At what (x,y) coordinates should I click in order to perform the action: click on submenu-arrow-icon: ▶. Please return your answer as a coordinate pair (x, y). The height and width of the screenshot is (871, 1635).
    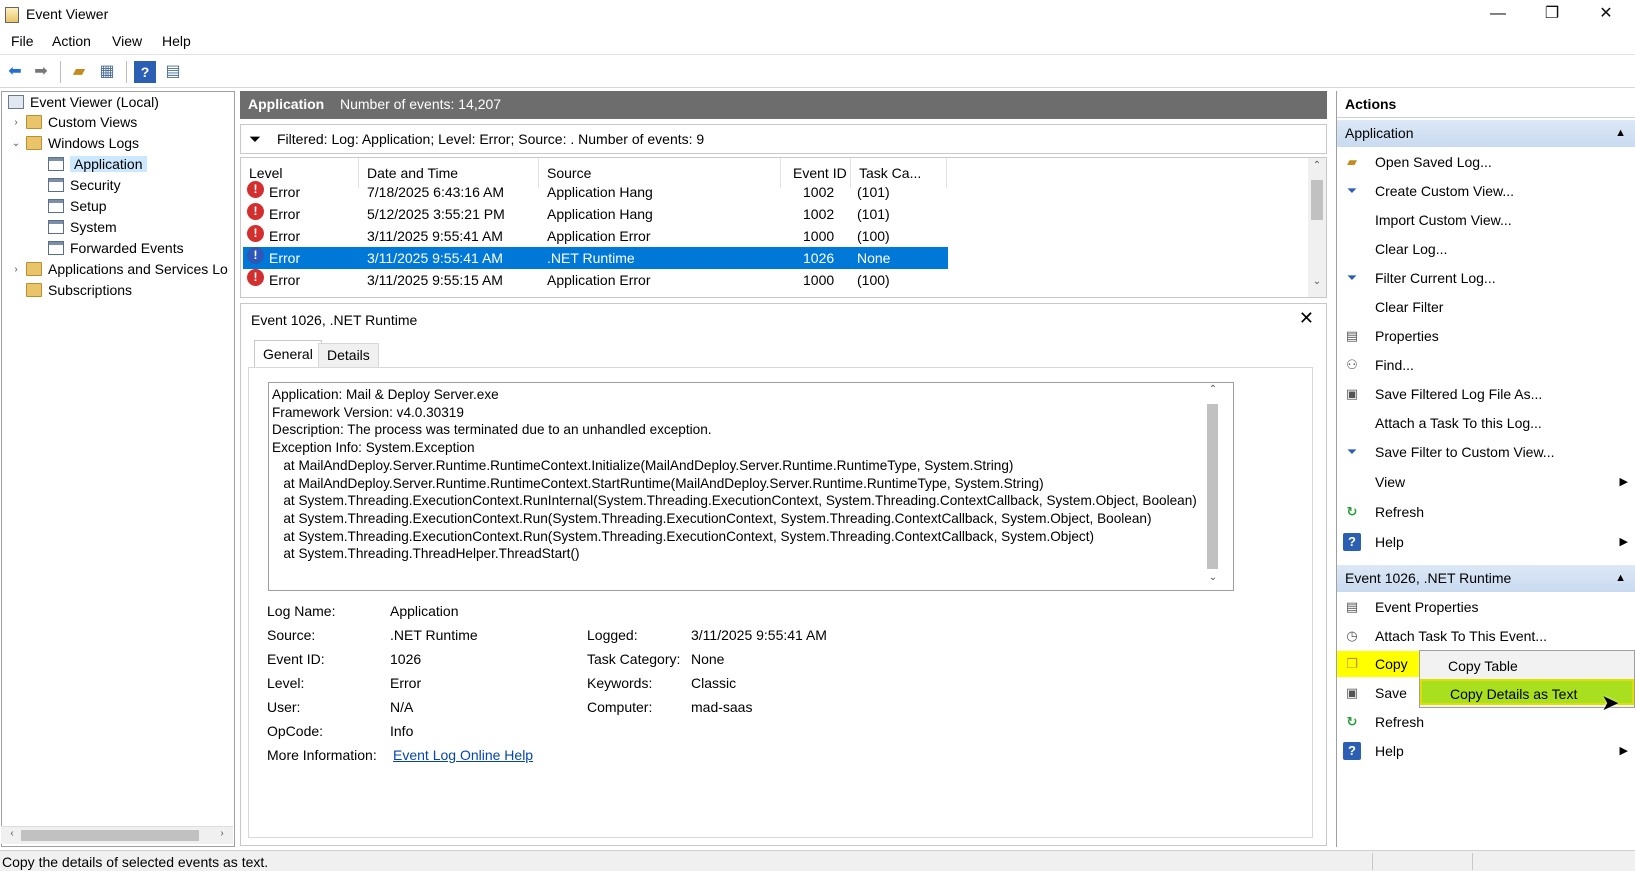
    Looking at the image, I should click on (1623, 751).